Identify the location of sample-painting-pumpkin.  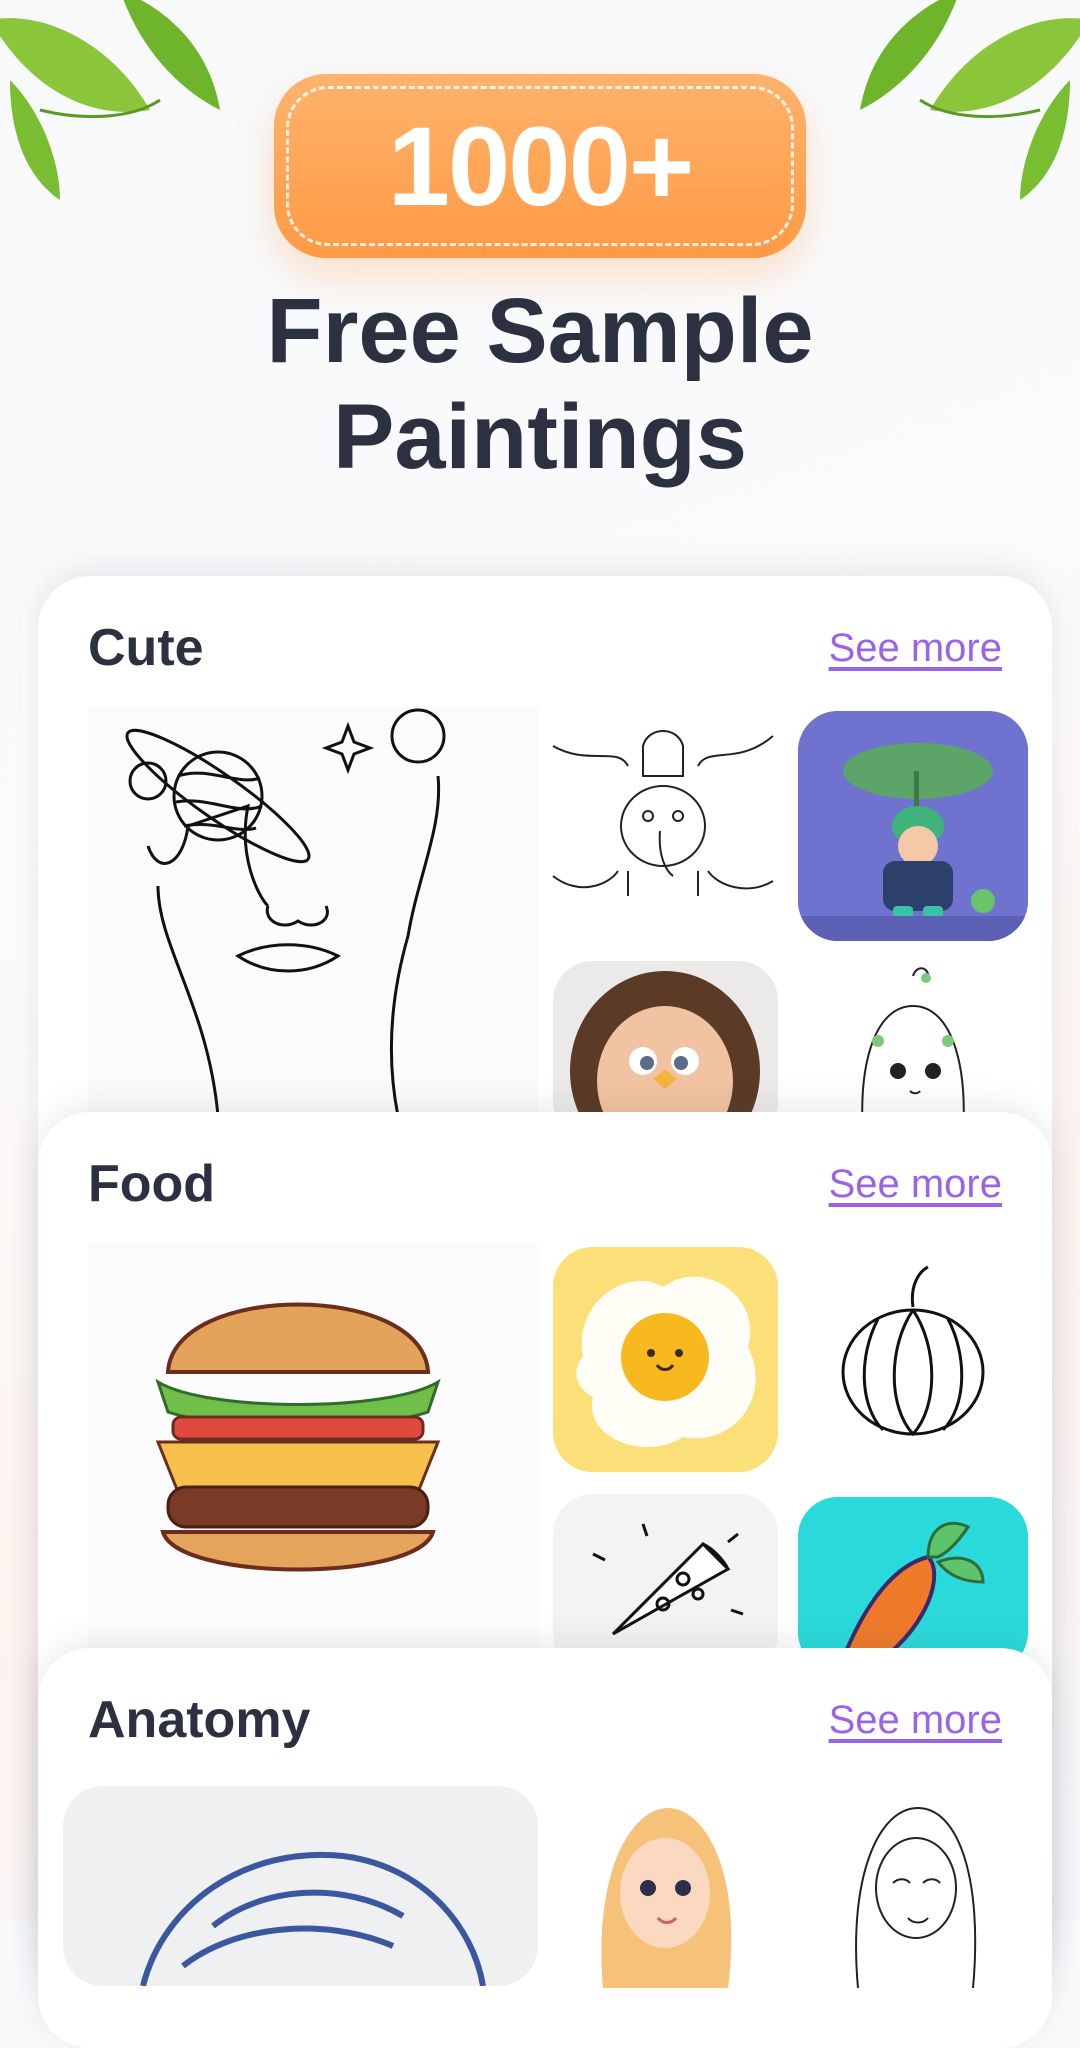
(913, 1359).